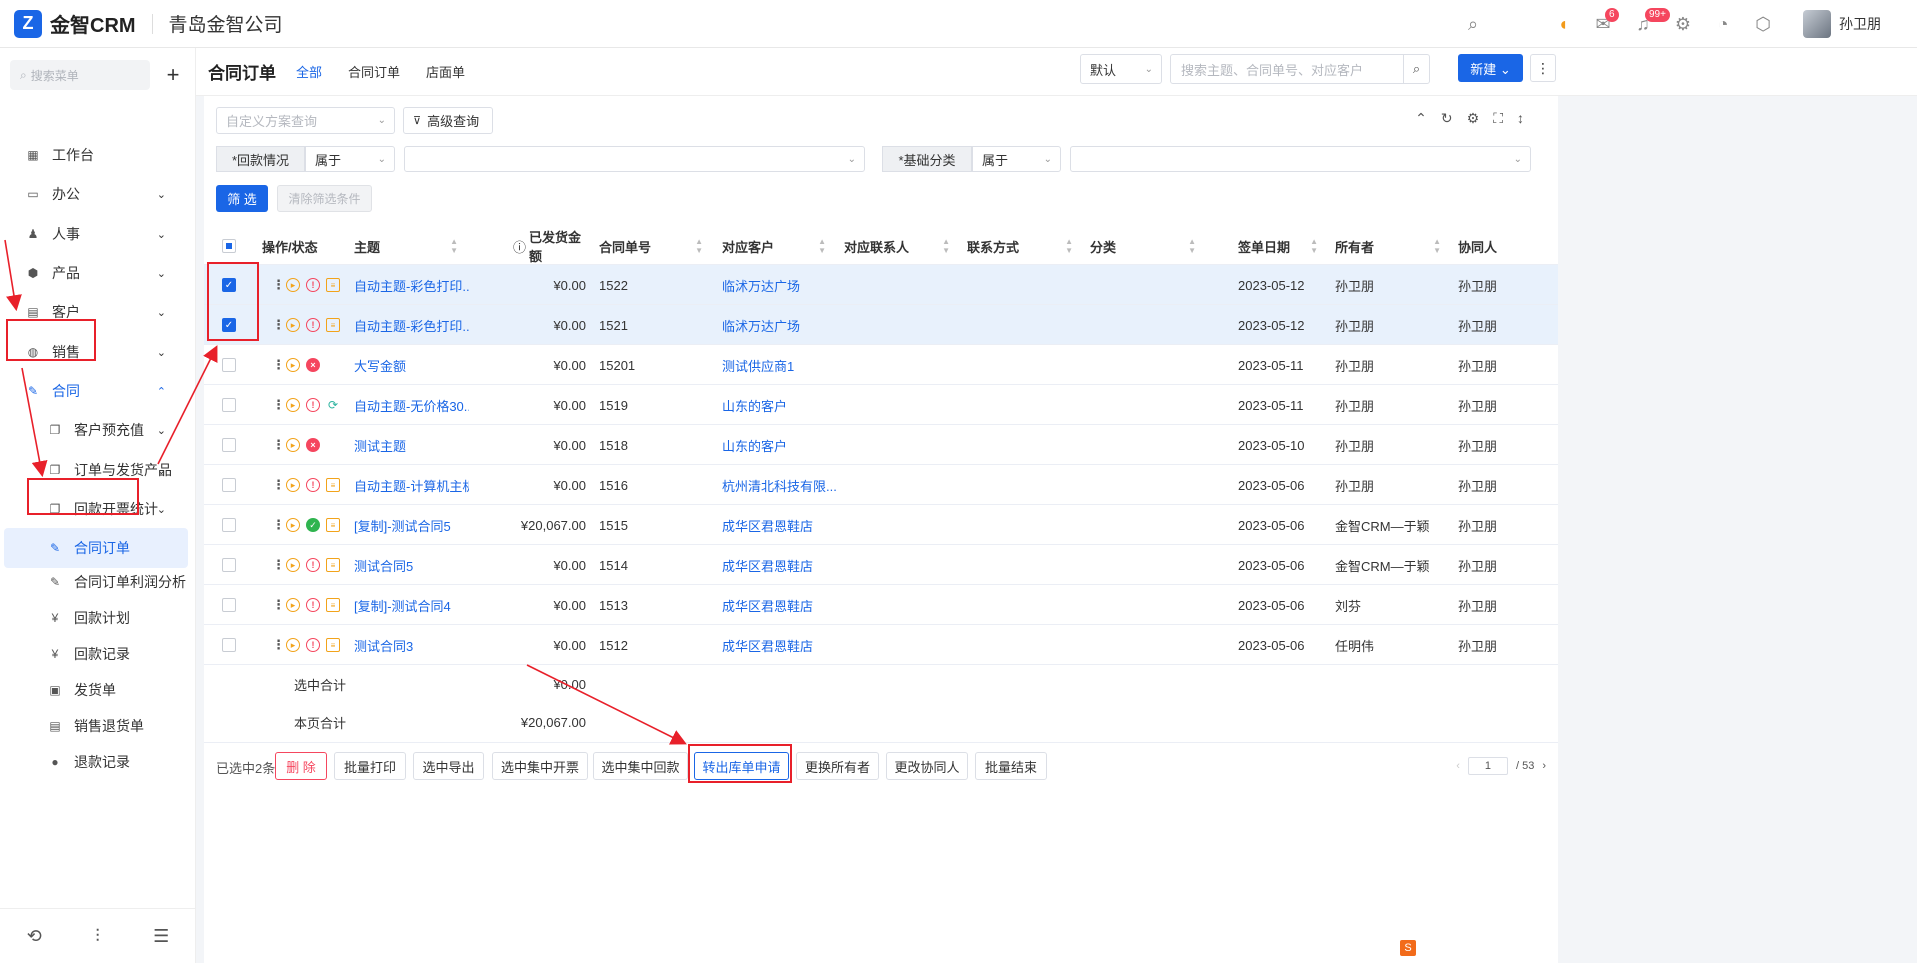  I want to click on change-collaborator-button: 更改协同人, so click(927, 766).